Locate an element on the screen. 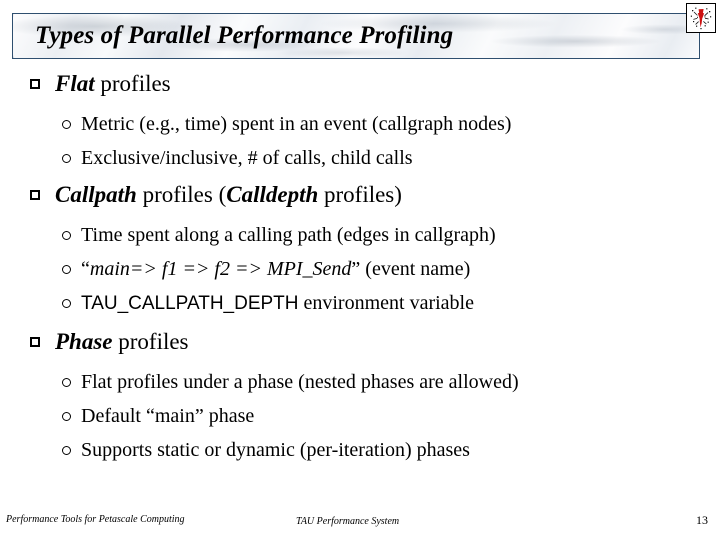 The width and height of the screenshot is (720, 540). bullet-level1-label: Callpath profiles (Calldepth profiles) is located at coordinates (228, 195).